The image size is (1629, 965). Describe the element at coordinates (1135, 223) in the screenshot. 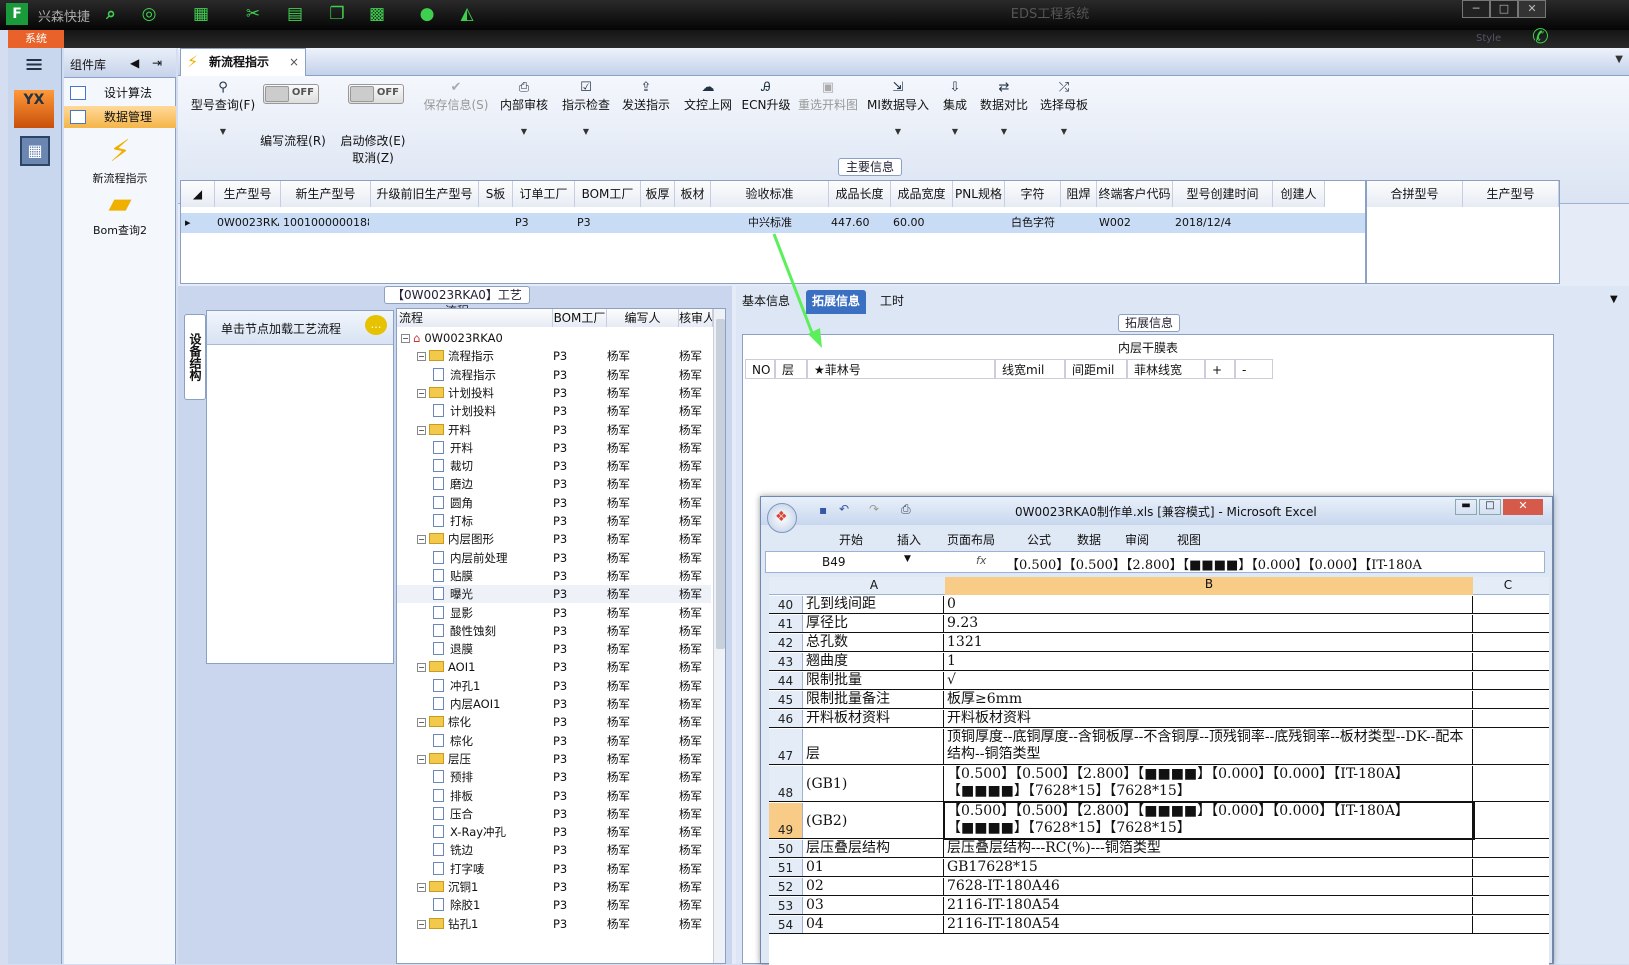

I see `cell: W002` at that location.